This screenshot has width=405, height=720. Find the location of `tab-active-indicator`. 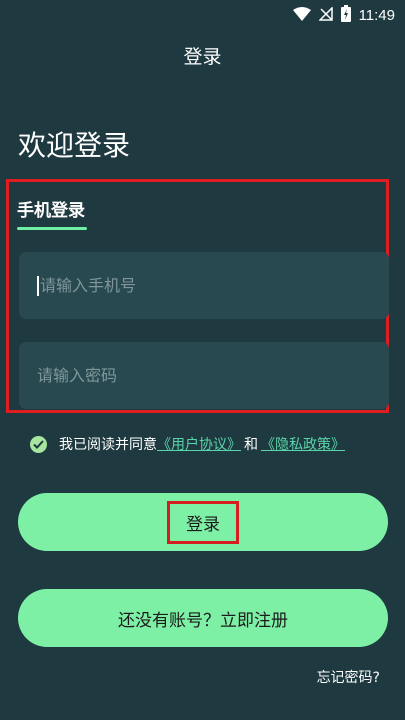

tab-active-indicator is located at coordinates (52, 228).